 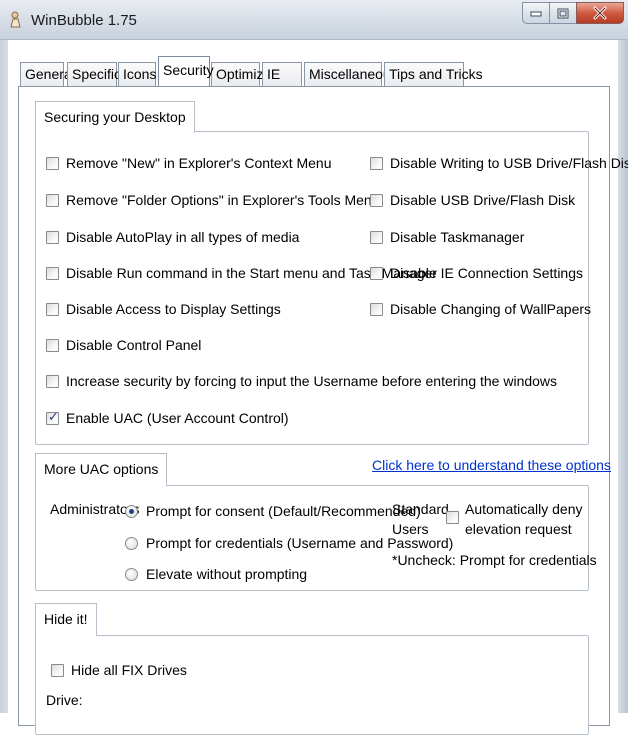 I want to click on tab-ie: IE, so click(x=282, y=74).